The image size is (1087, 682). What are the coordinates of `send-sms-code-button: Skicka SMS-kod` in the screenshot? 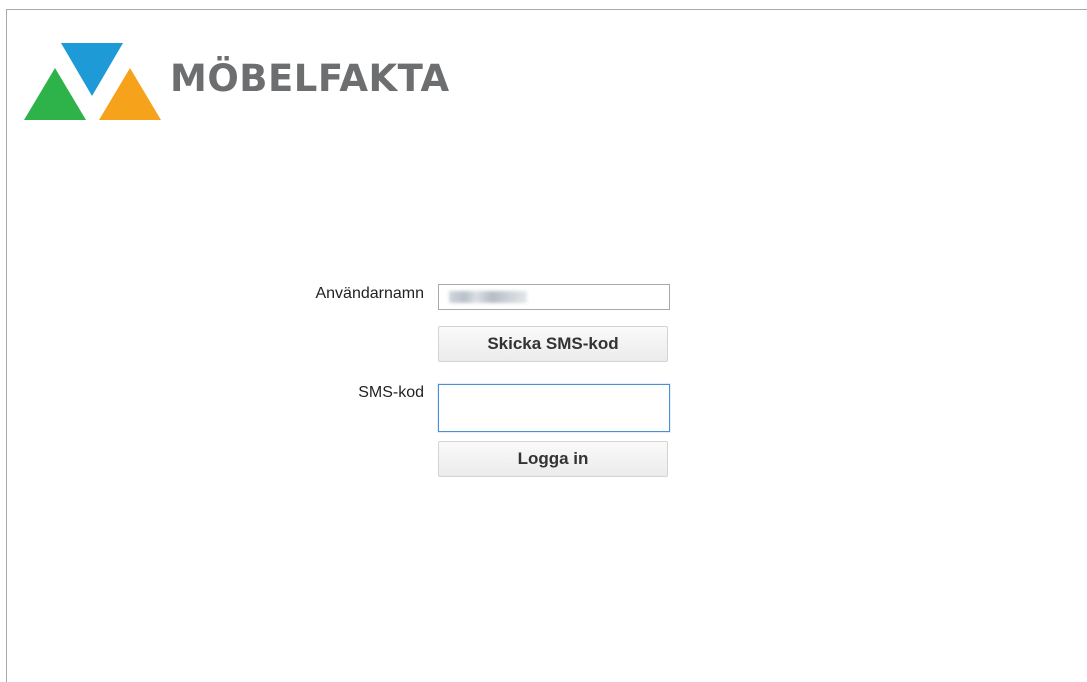 It's located at (553, 344).